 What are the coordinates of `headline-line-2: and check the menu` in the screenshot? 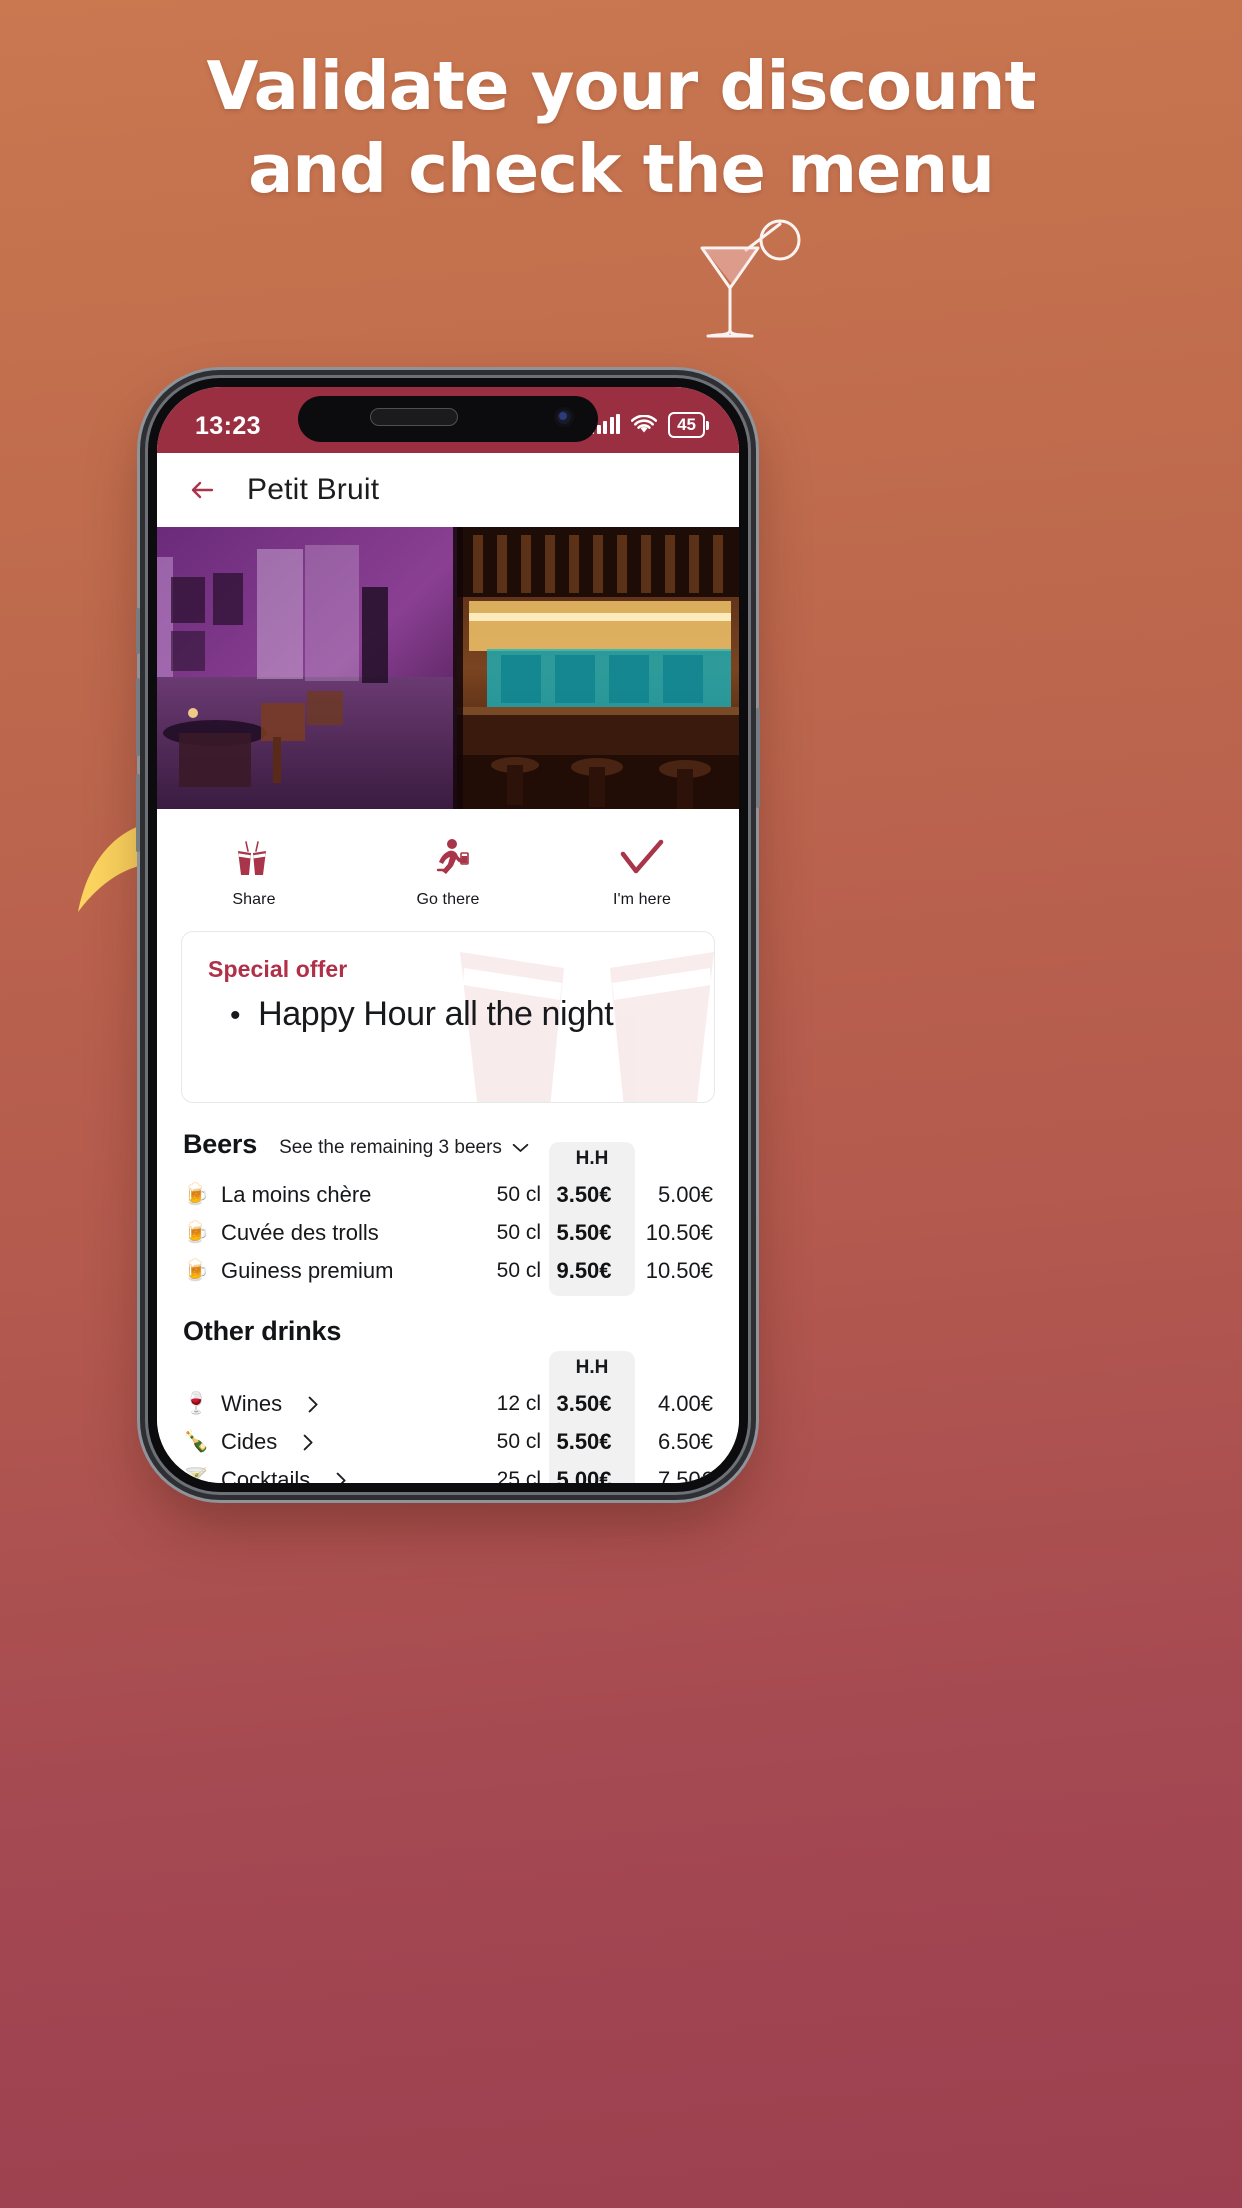 It's located at (621, 169).